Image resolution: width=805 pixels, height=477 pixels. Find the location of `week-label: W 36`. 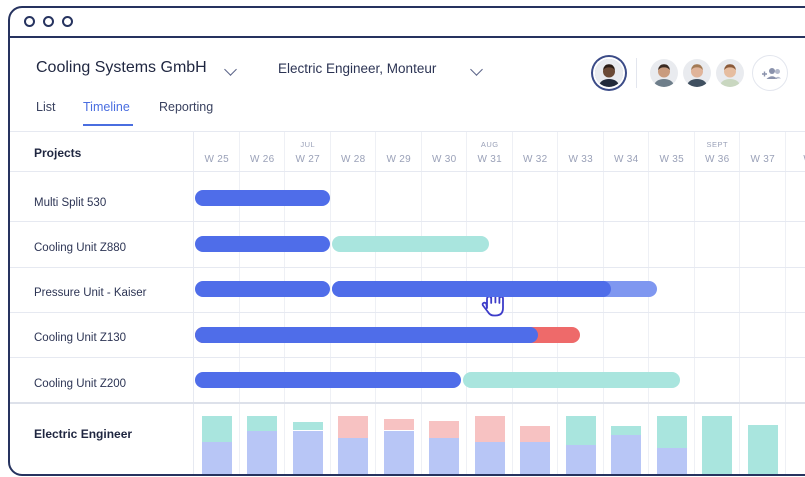

week-label: W 36 is located at coordinates (717, 159).